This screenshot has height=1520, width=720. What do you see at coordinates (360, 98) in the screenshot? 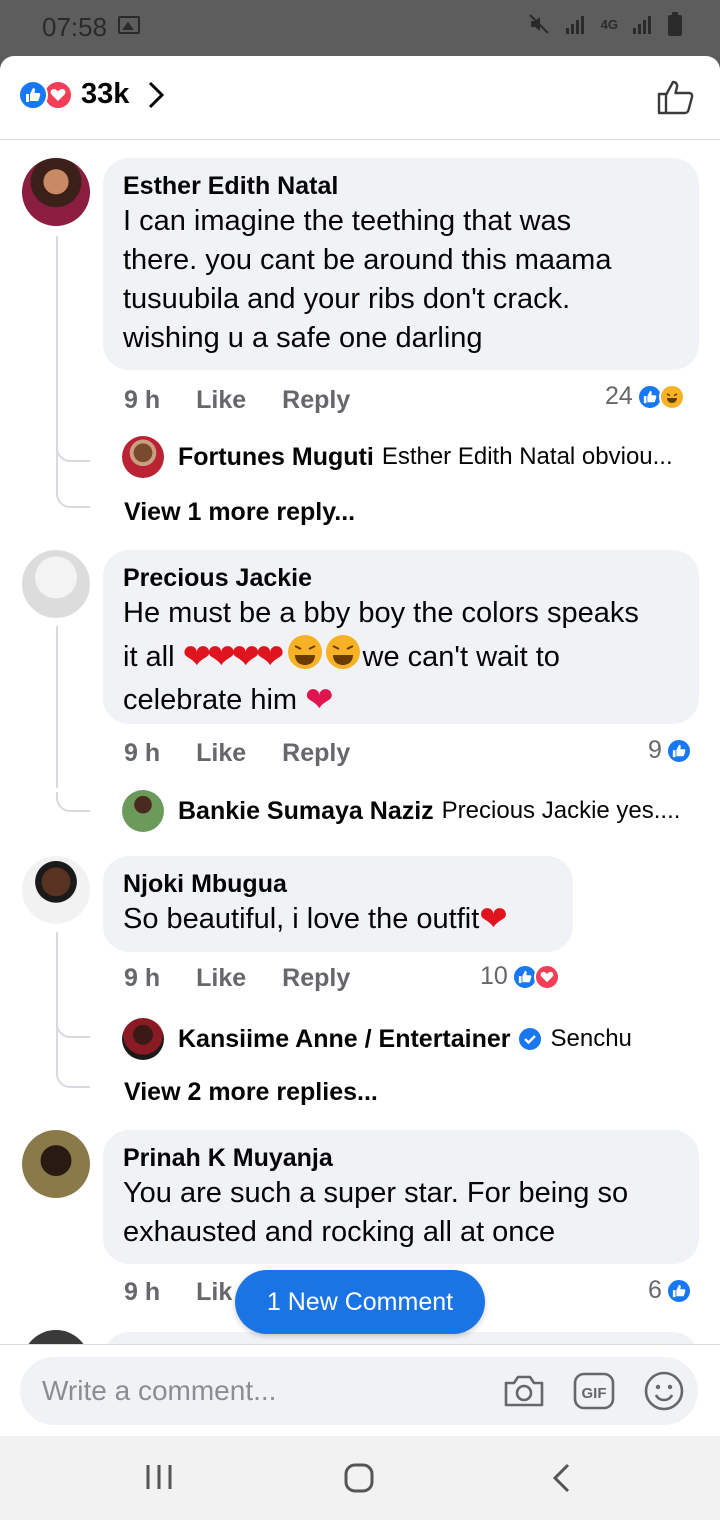
I see `comments-header: 33k` at bounding box center [360, 98].